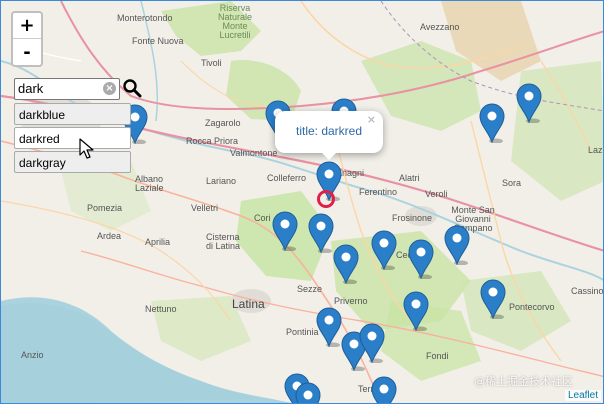 Image resolution: width=604 pixels, height=404 pixels. I want to click on place-label: Lariano, so click(221, 181).